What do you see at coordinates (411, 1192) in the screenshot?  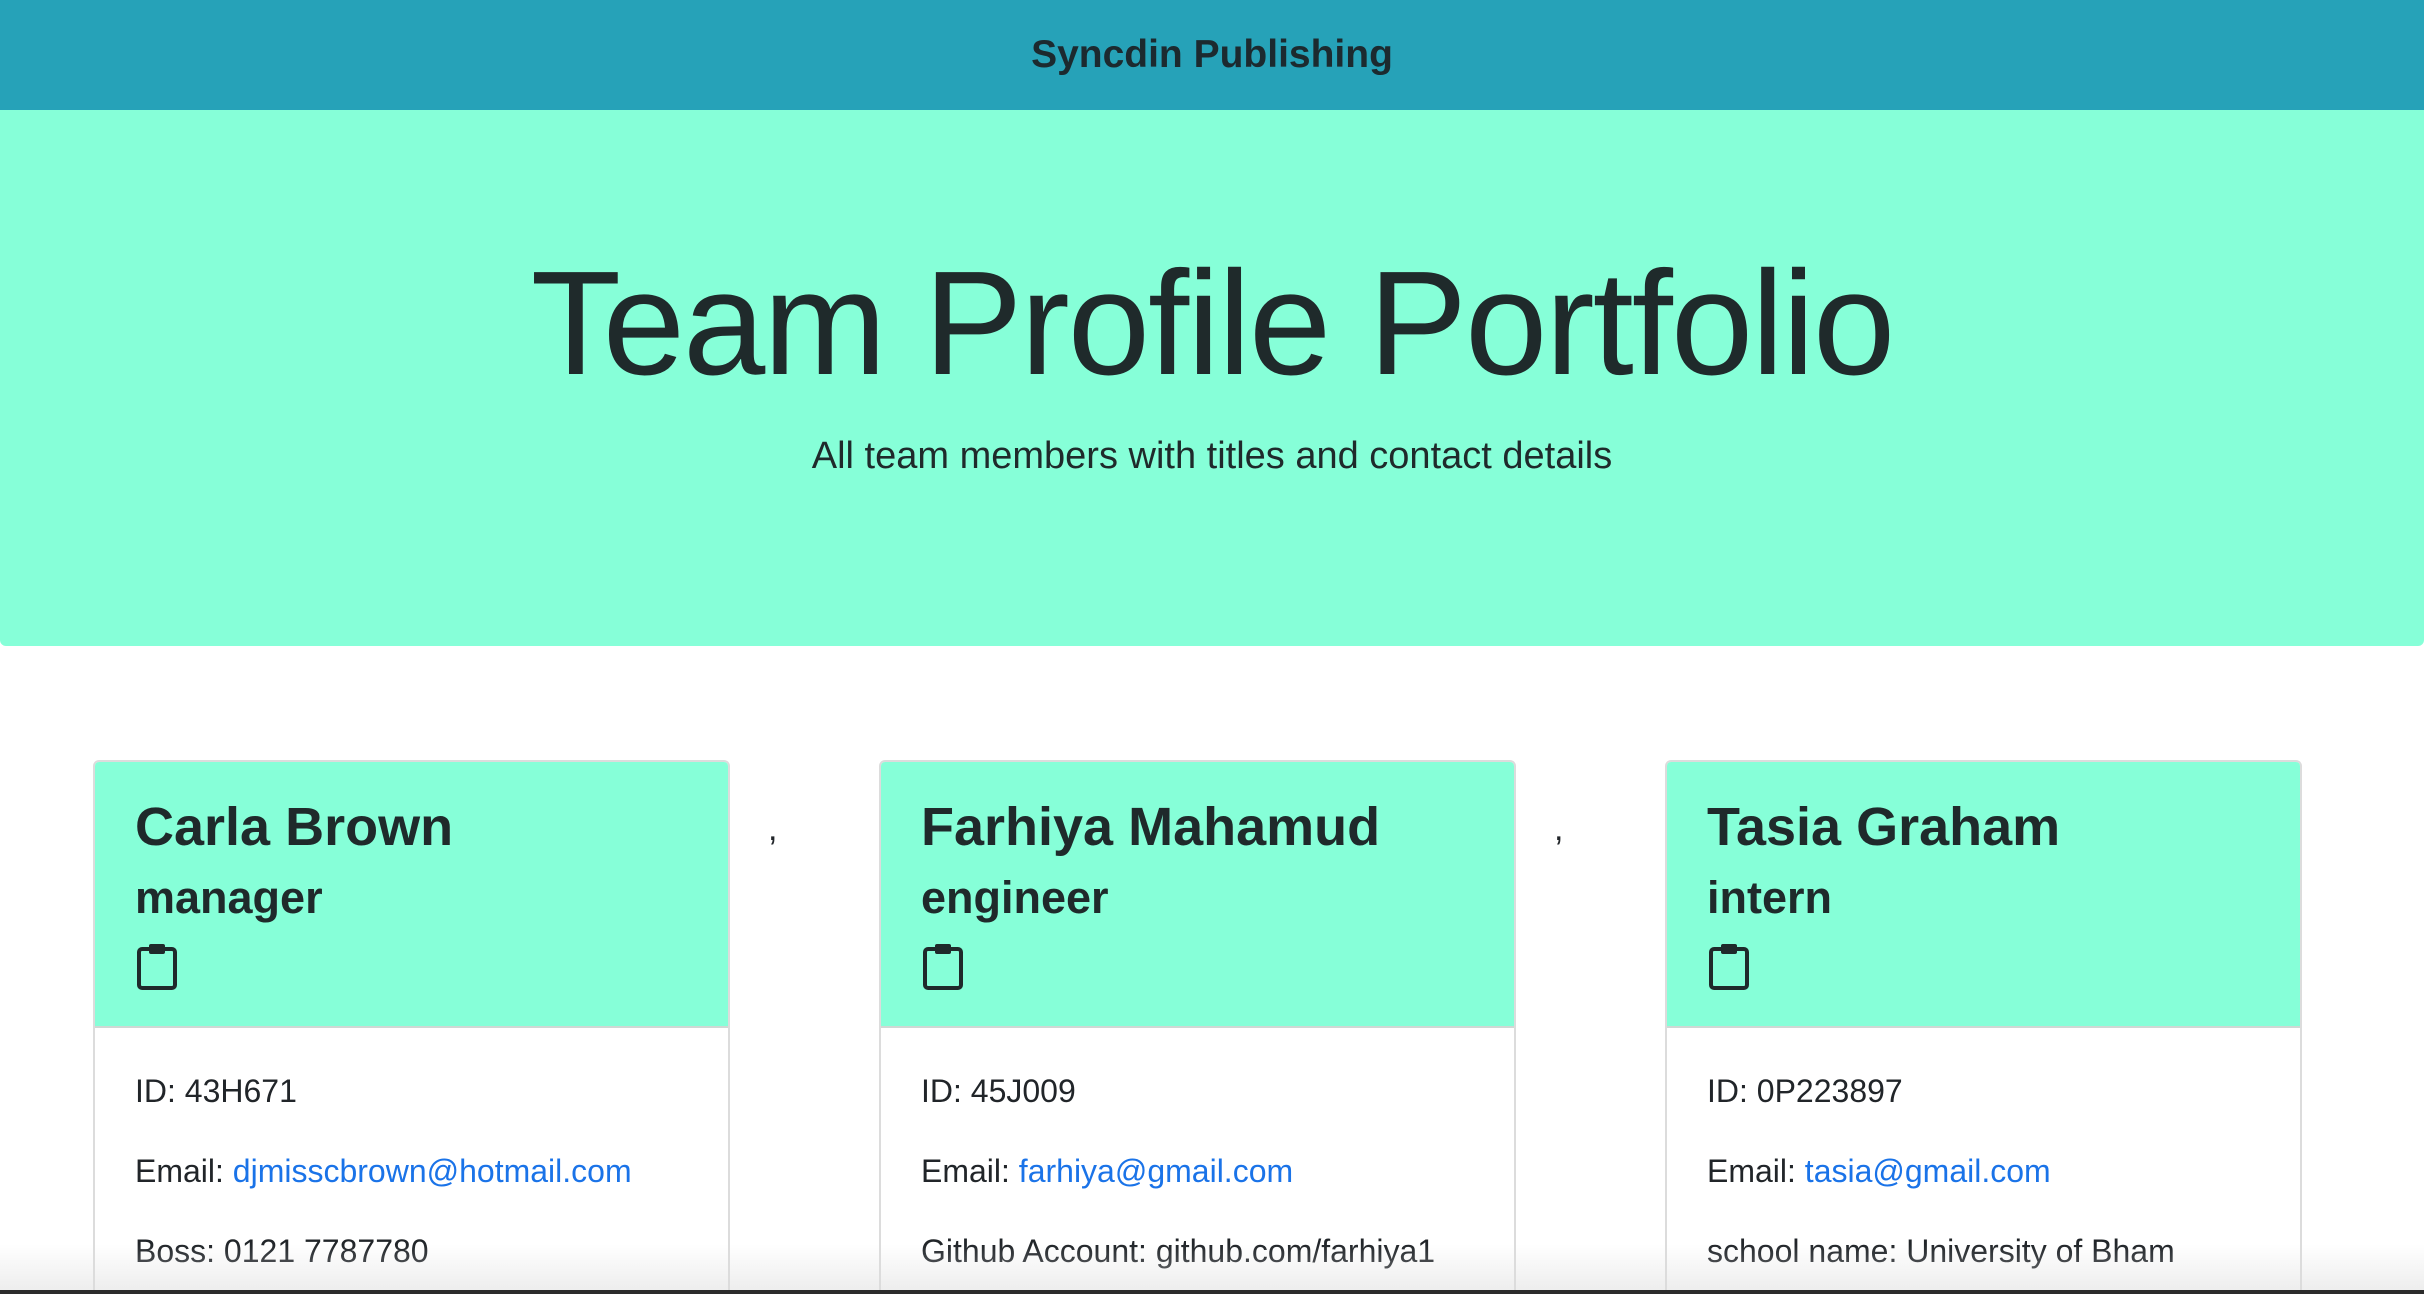 I see `member-email-row: Email: djmisscbrown@hotmail.com` at bounding box center [411, 1192].